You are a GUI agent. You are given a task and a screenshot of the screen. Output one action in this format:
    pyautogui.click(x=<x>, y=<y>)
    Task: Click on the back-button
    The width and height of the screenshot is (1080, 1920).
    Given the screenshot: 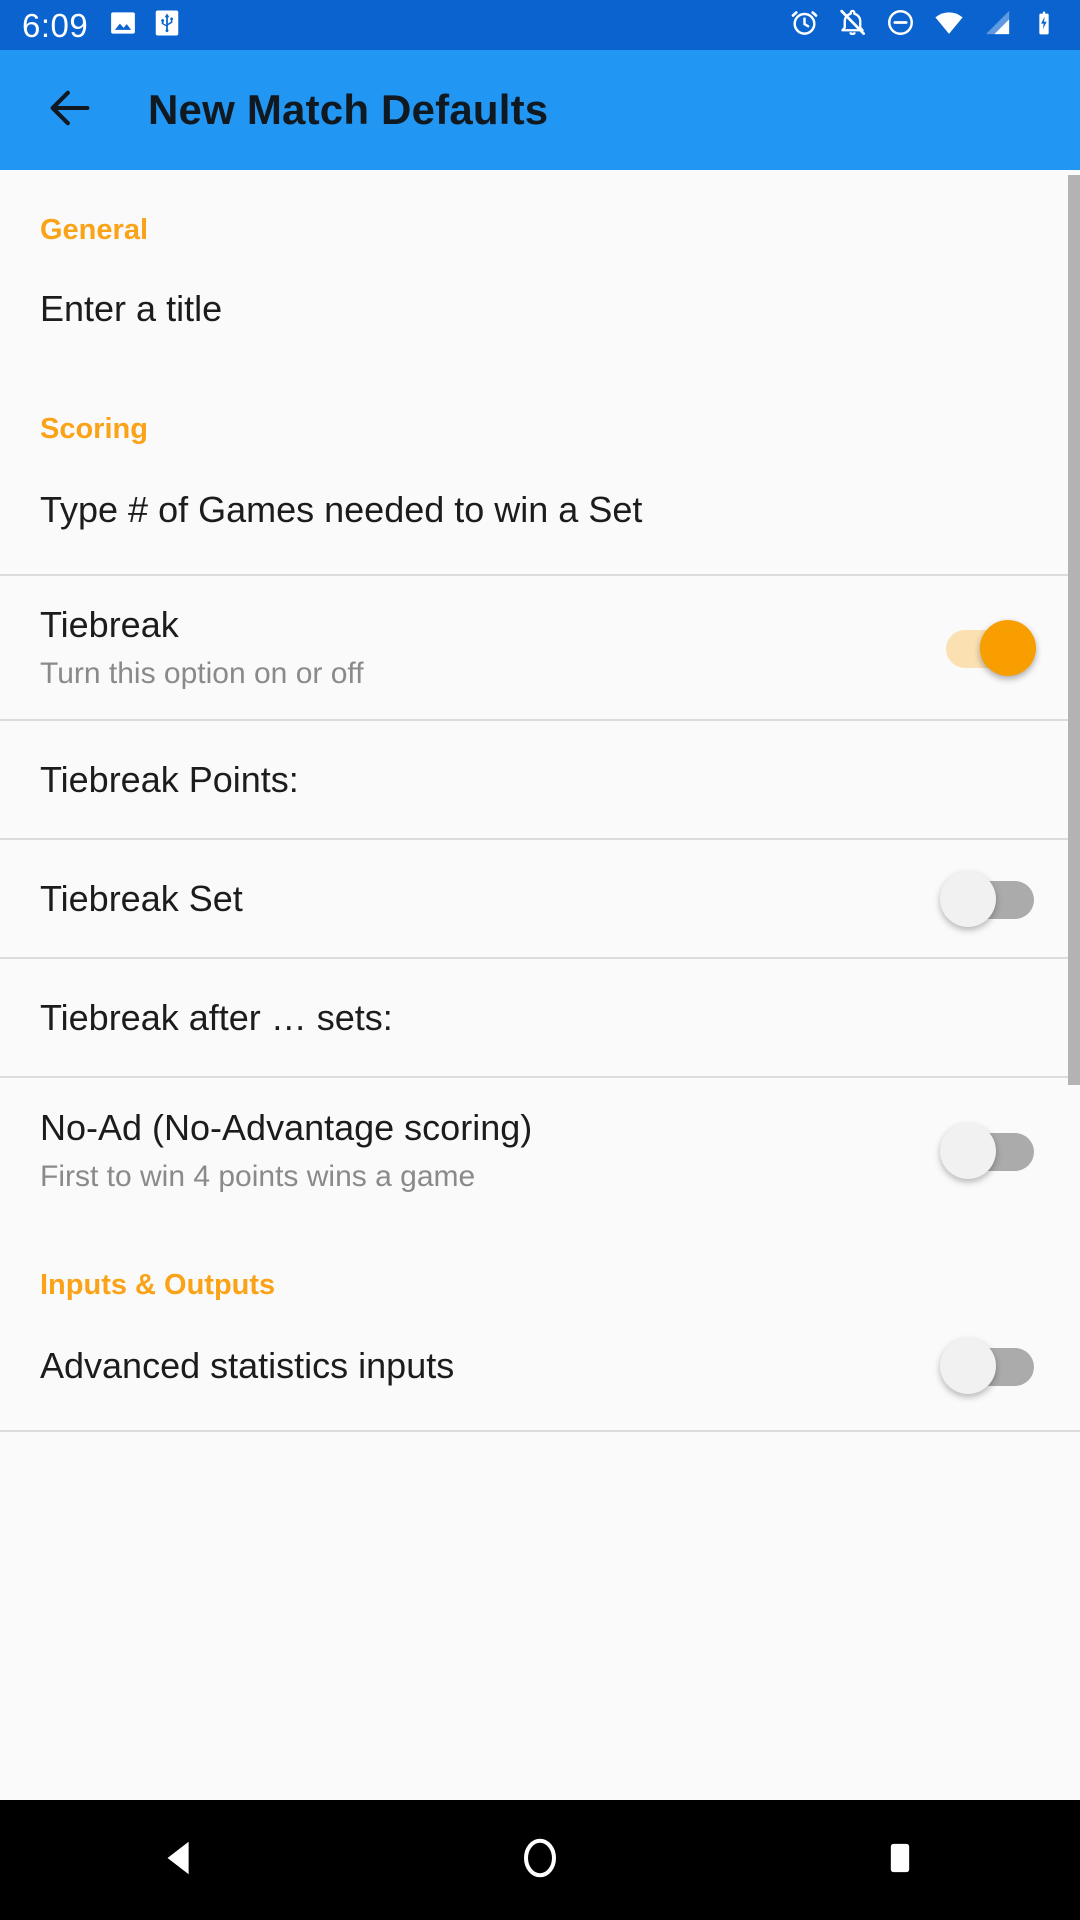 What is the action you would take?
    pyautogui.click(x=70, y=110)
    